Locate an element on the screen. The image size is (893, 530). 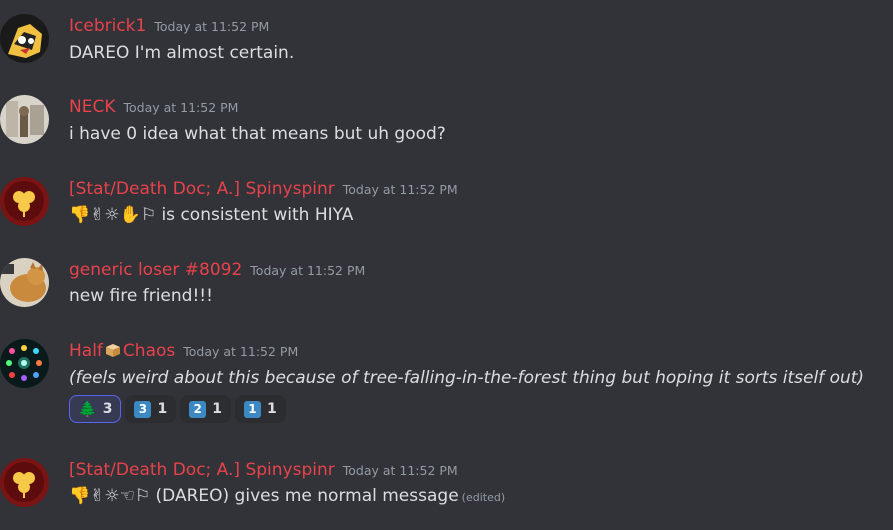
username-suffix: Chaos is located at coordinates (149, 351).